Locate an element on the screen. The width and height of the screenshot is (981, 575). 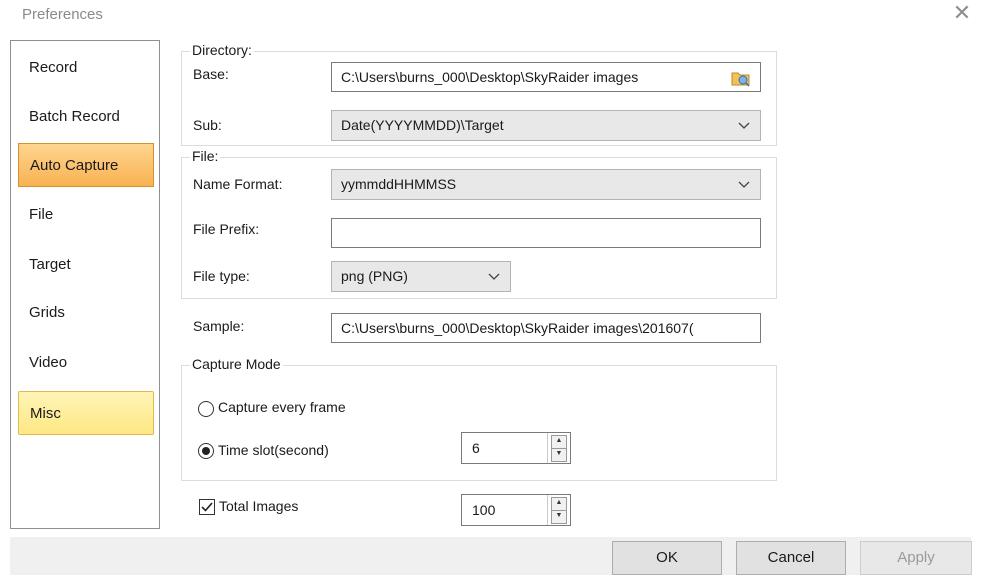
sub-dropdown-value: Date(YYYYMMDD)\Target is located at coordinates (422, 125).